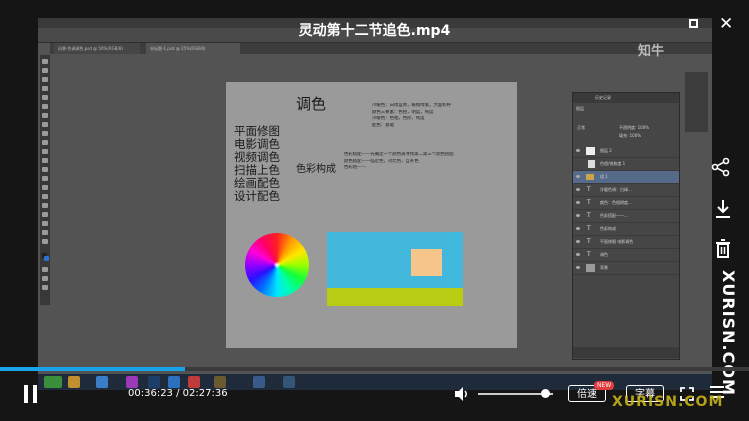 The height and width of the screenshot is (421, 749). Describe the element at coordinates (355, 167) in the screenshot. I see `note-line: 色彩组——` at that location.